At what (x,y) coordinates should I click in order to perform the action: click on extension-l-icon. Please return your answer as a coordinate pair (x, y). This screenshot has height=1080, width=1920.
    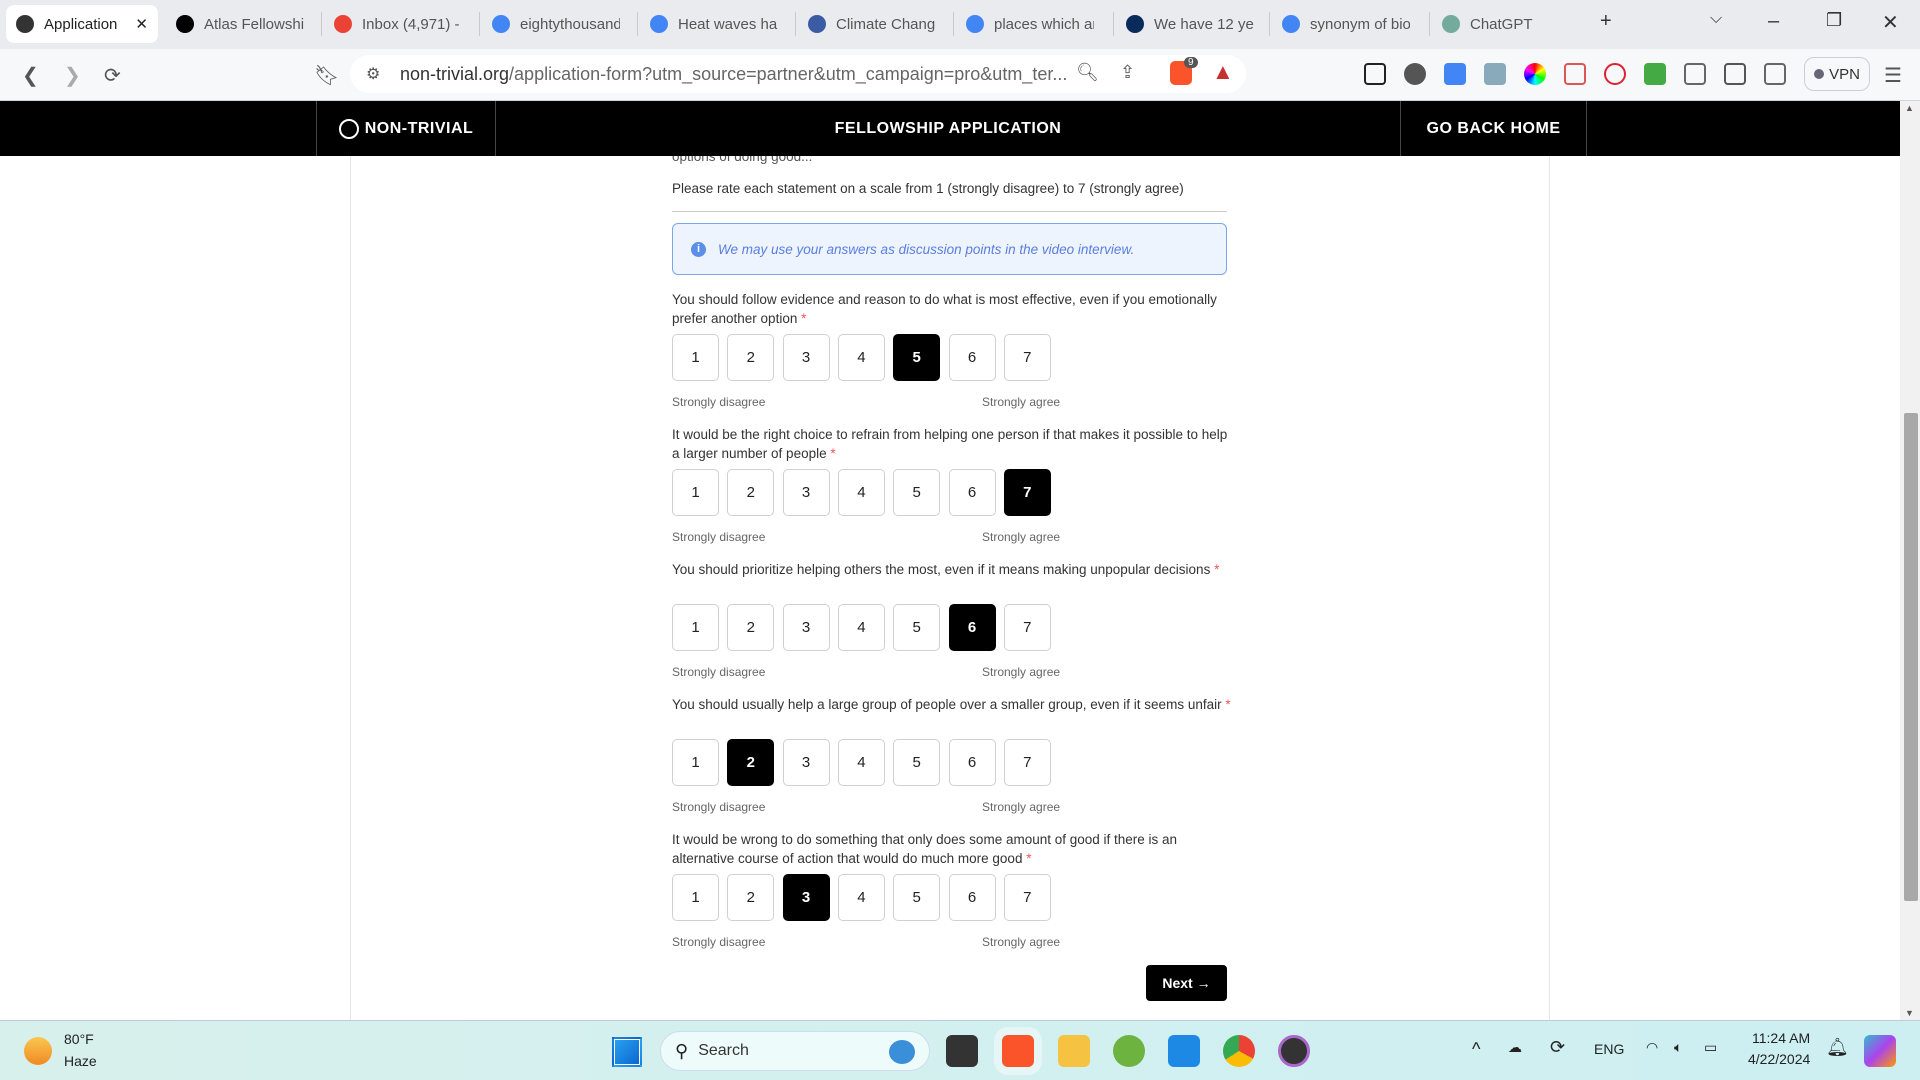
    Looking at the image, I should click on (1415, 74).